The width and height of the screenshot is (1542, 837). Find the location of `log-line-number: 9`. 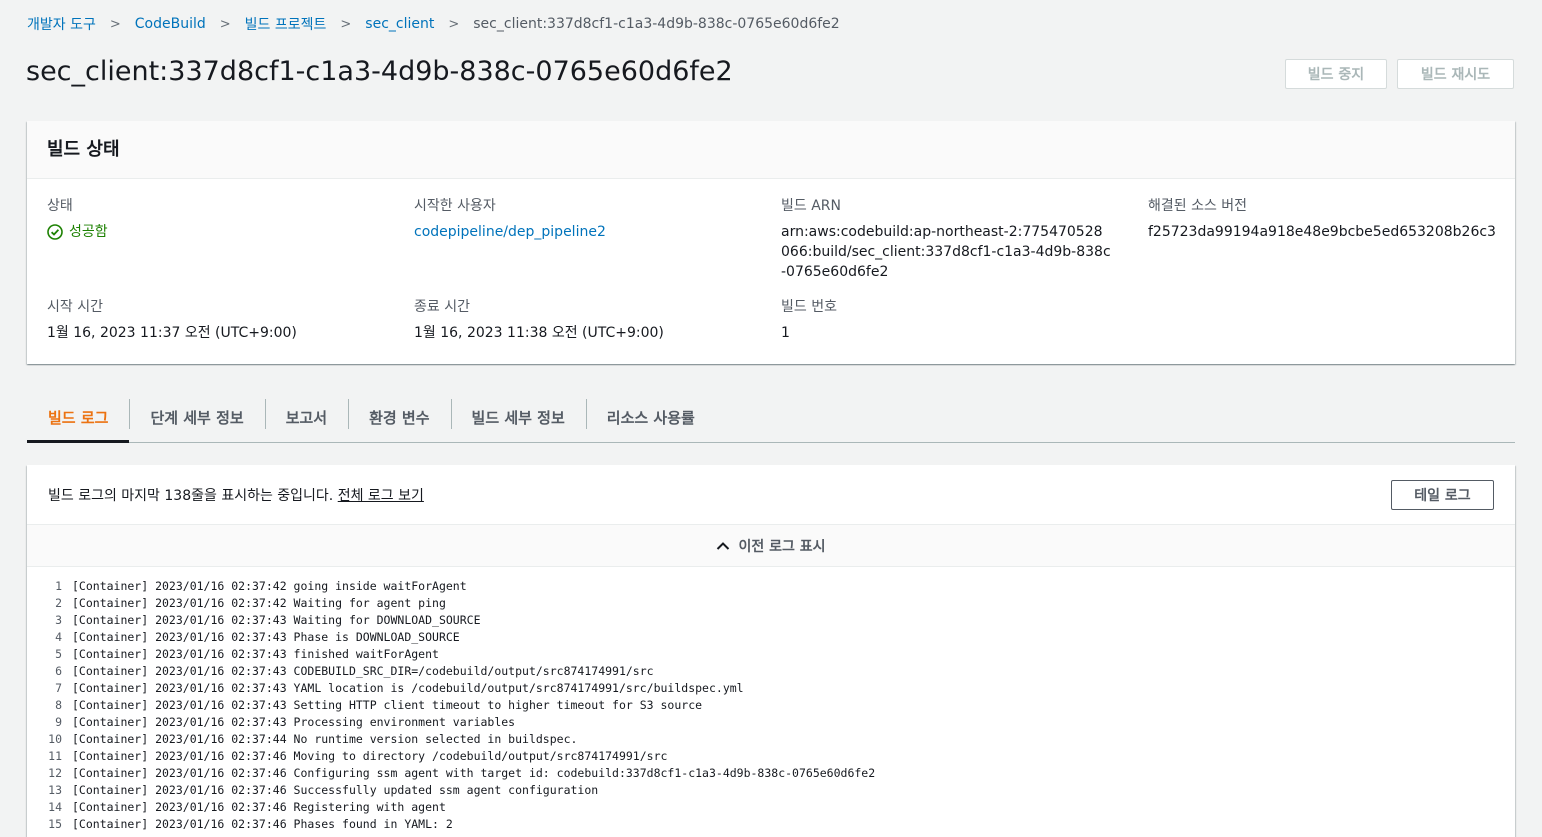

log-line-number: 9 is located at coordinates (58, 722).